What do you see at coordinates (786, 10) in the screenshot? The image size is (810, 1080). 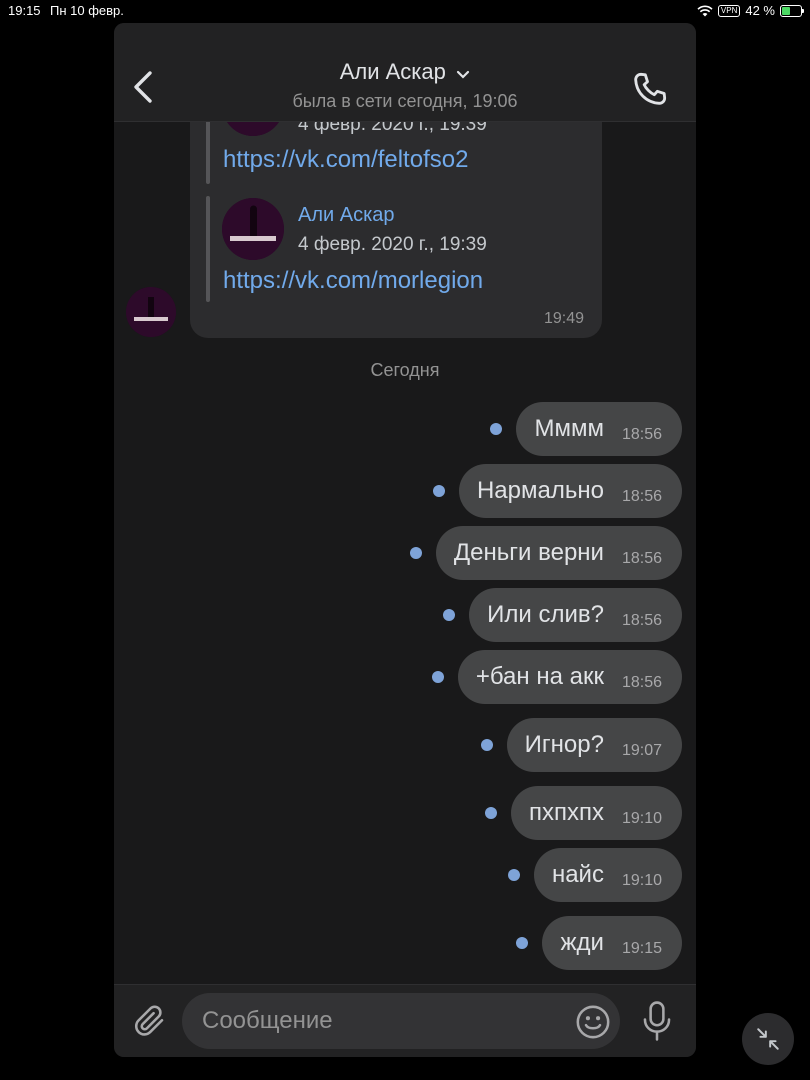 I see `battery-level` at bounding box center [786, 10].